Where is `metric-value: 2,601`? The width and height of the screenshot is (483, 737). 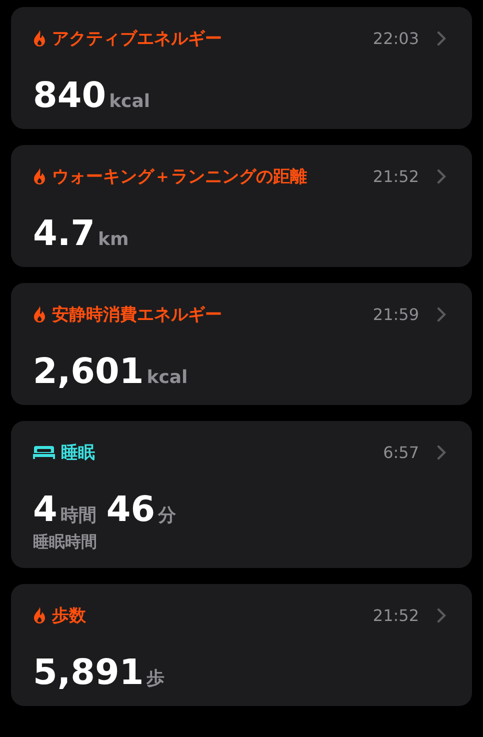
metric-value: 2,601 is located at coordinates (88, 372).